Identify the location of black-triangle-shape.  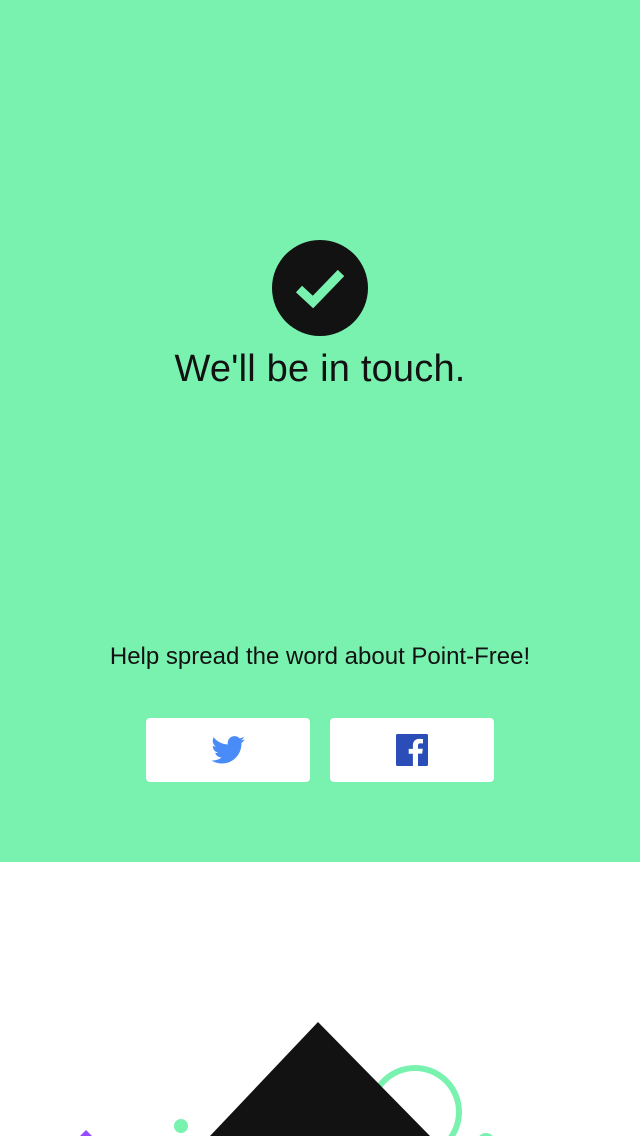
(320, 1079).